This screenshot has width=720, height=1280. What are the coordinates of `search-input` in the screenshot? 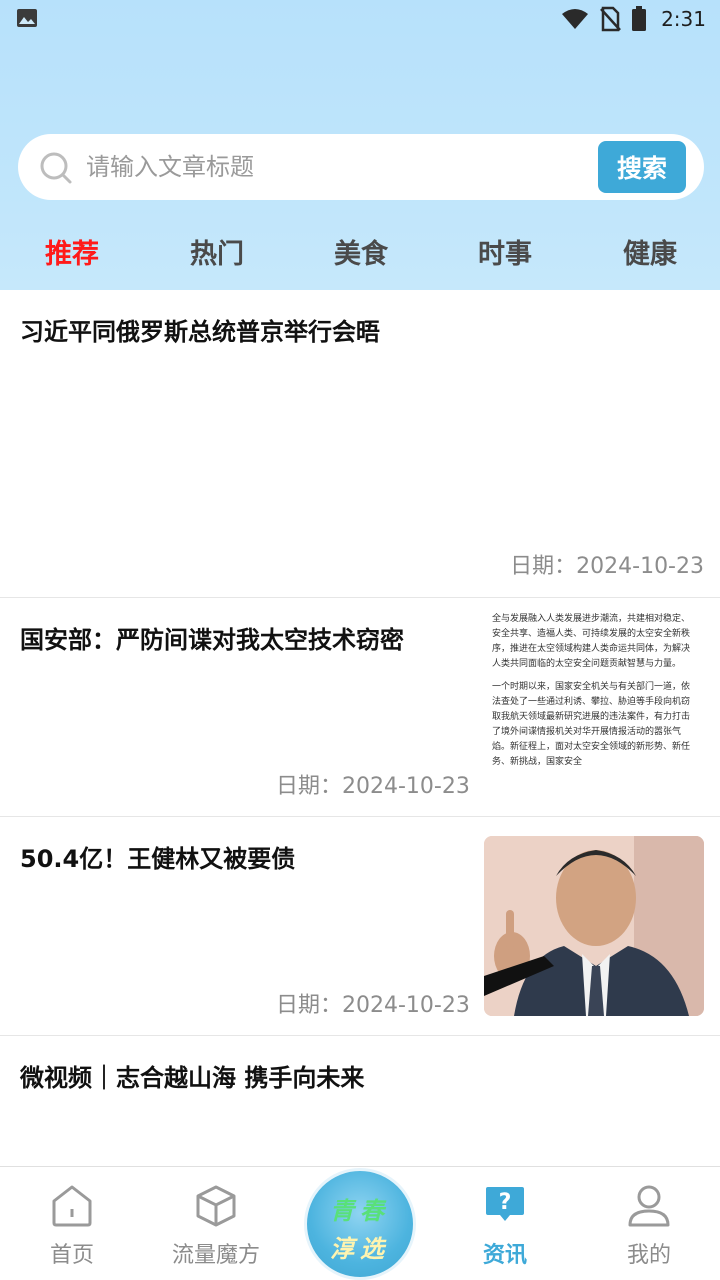 It's located at (336, 167).